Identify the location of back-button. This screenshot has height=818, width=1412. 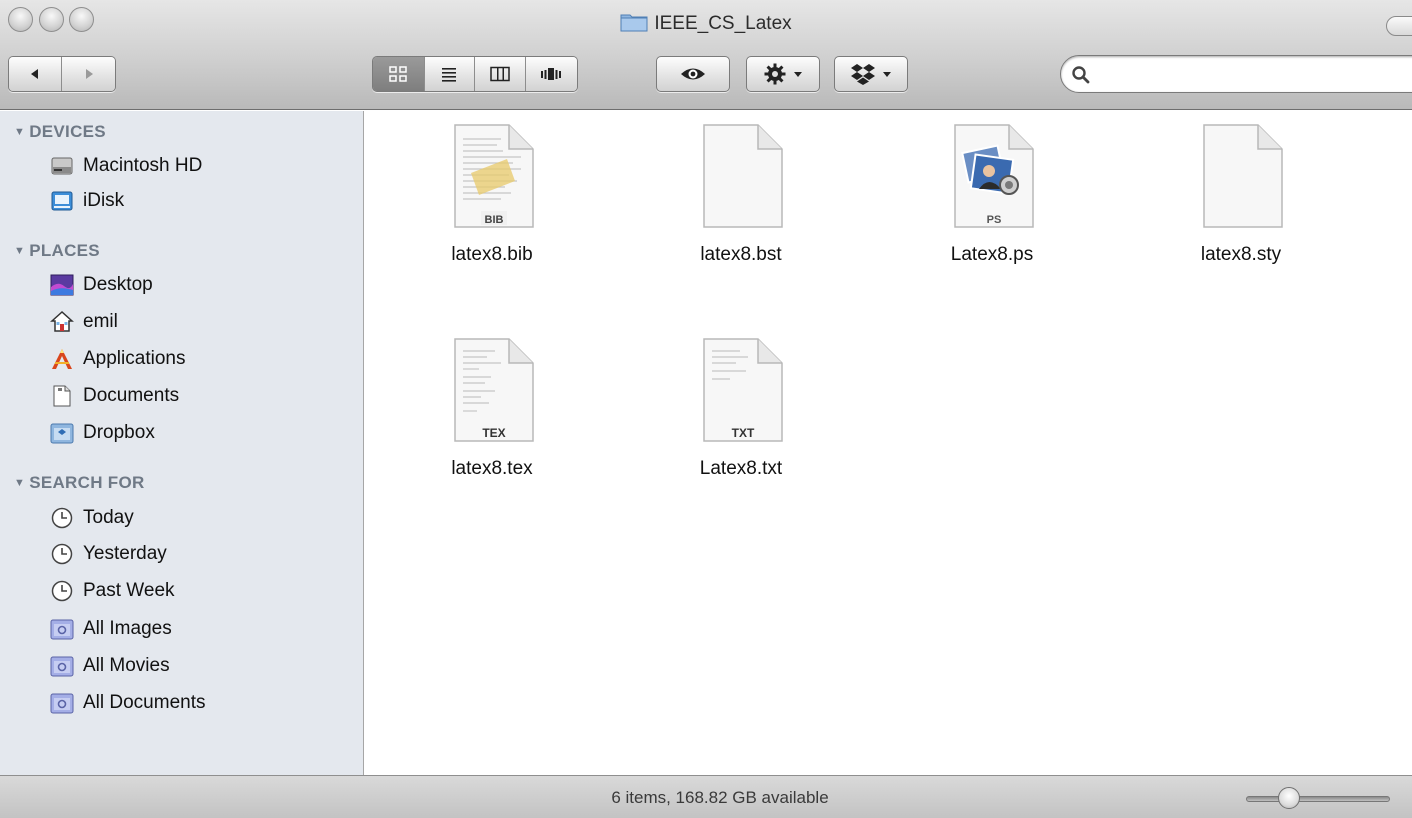
(36, 74).